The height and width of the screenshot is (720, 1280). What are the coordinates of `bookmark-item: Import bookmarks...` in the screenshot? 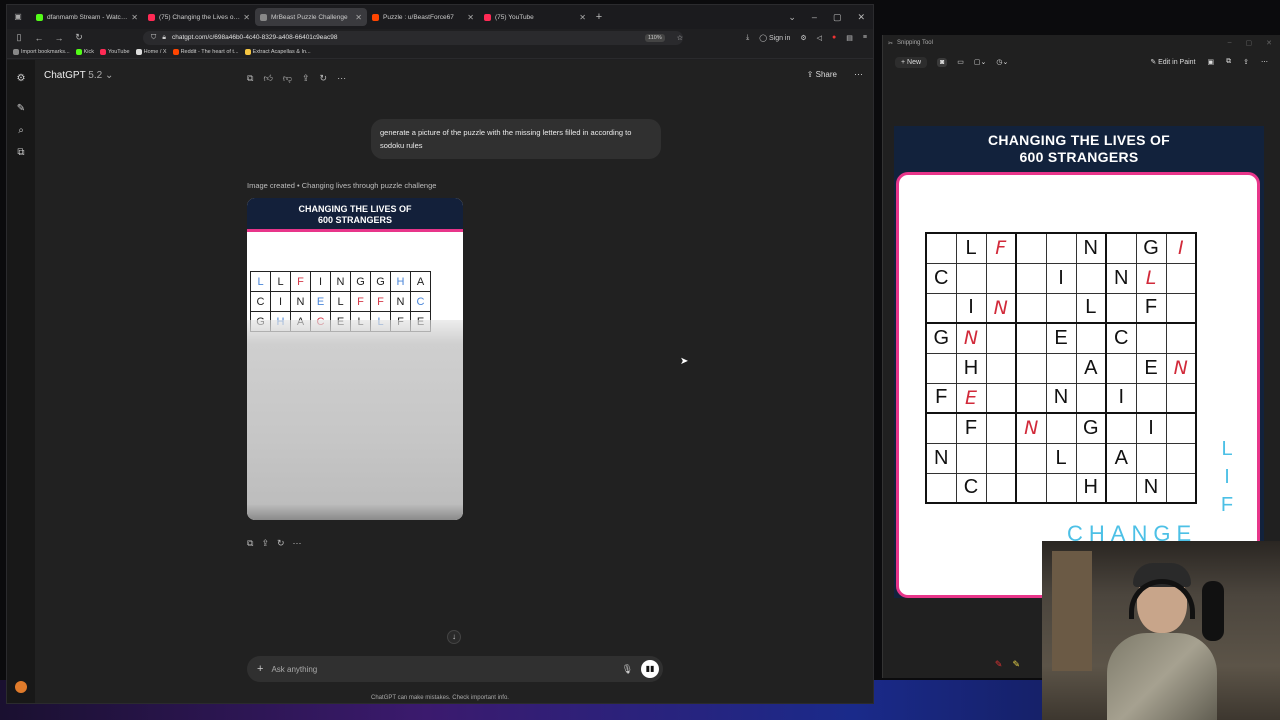 It's located at (41, 52).